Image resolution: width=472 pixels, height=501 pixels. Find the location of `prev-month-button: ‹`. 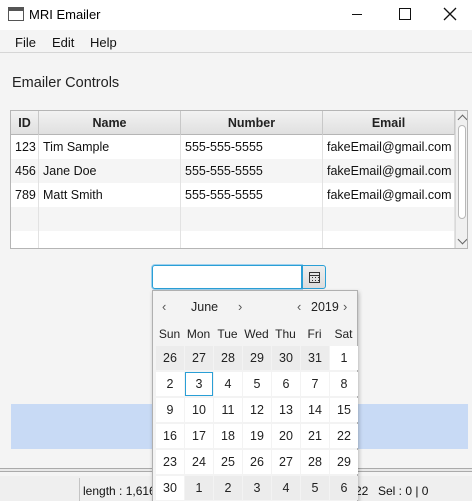

prev-month-button: ‹ is located at coordinates (164, 306).